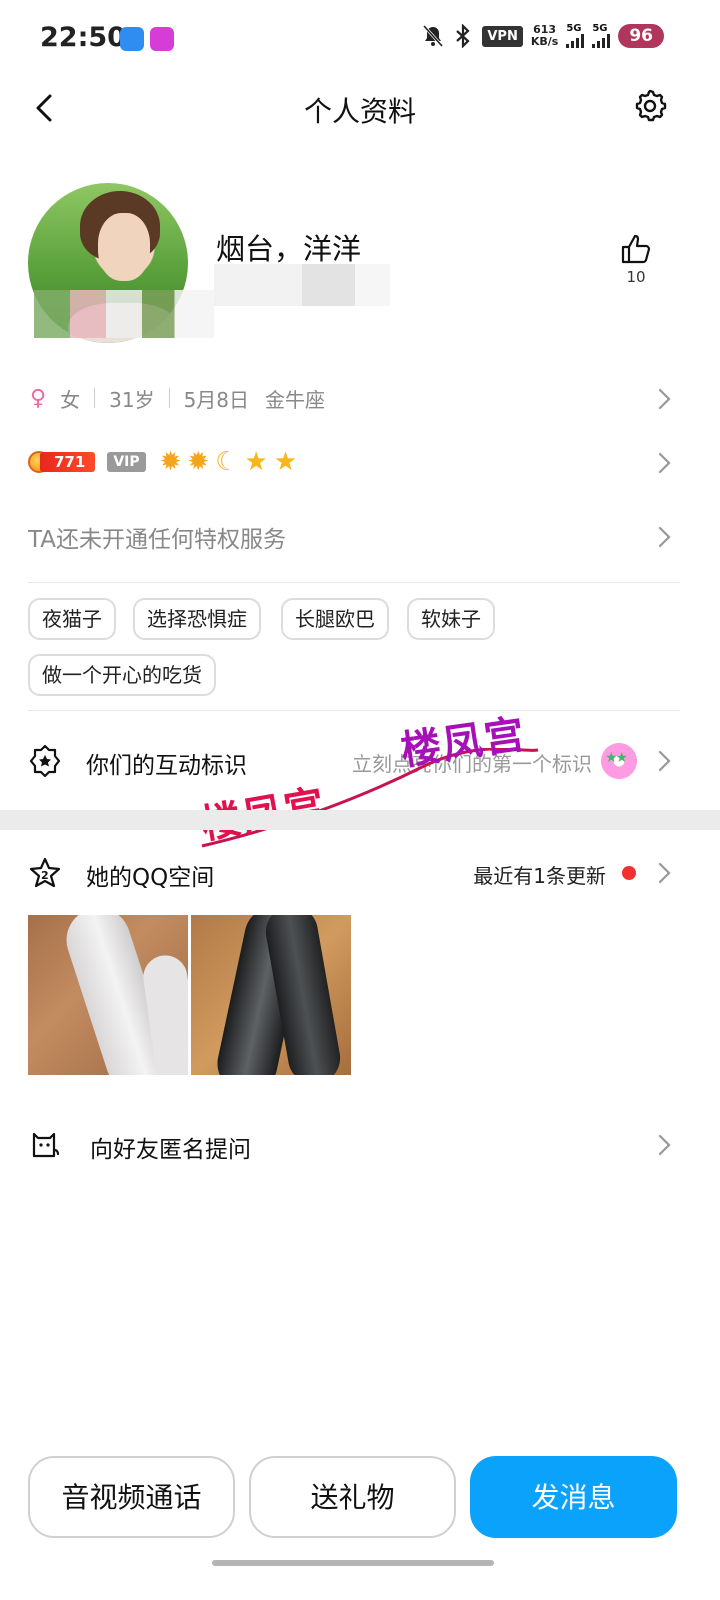 This screenshot has height=1600, width=720. Describe the element at coordinates (126, 462) in the screenshot. I see `vip-badge: VIP` at that location.